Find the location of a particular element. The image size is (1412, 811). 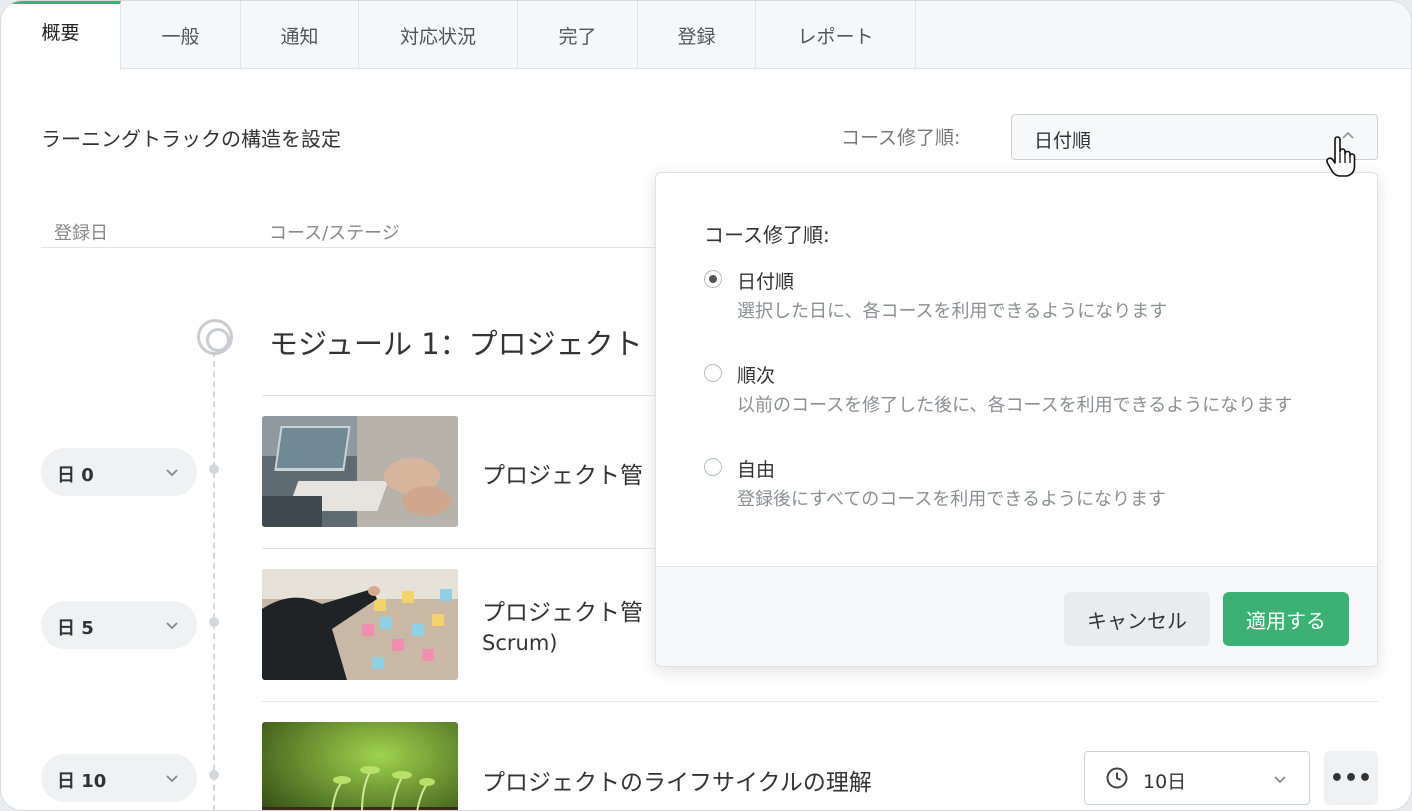

course-subtitle-2: Scrum) is located at coordinates (520, 643).